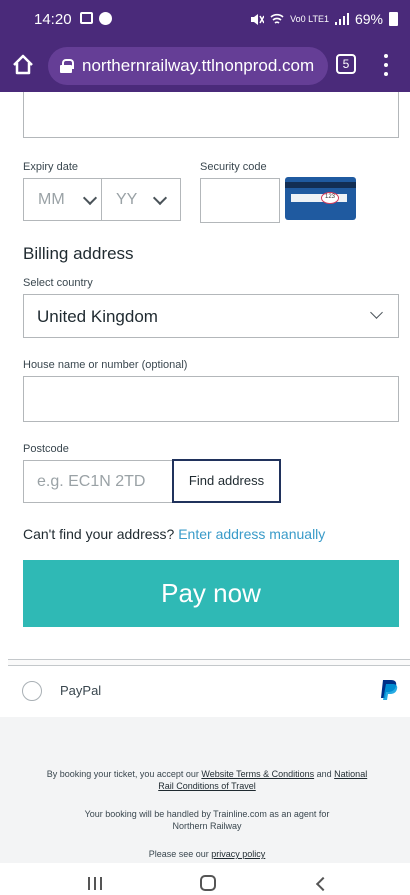 Image resolution: width=410 pixels, height=895 pixels. What do you see at coordinates (233, 167) in the screenshot?
I see `security-code-label: Security code` at bounding box center [233, 167].